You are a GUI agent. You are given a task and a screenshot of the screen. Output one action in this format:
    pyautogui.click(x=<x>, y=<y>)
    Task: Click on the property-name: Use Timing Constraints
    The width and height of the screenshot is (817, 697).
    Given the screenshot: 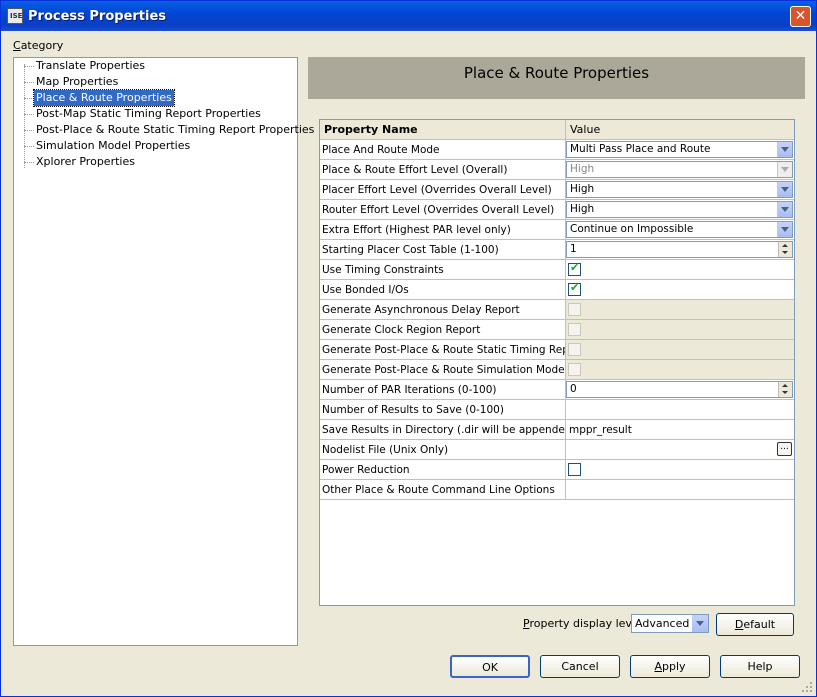 What is the action you would take?
    pyautogui.click(x=443, y=270)
    